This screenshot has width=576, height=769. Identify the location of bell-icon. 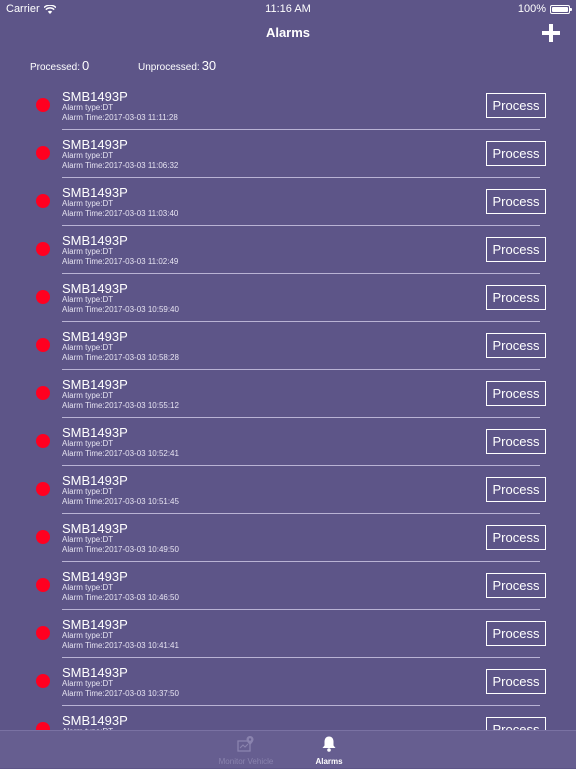
(329, 744).